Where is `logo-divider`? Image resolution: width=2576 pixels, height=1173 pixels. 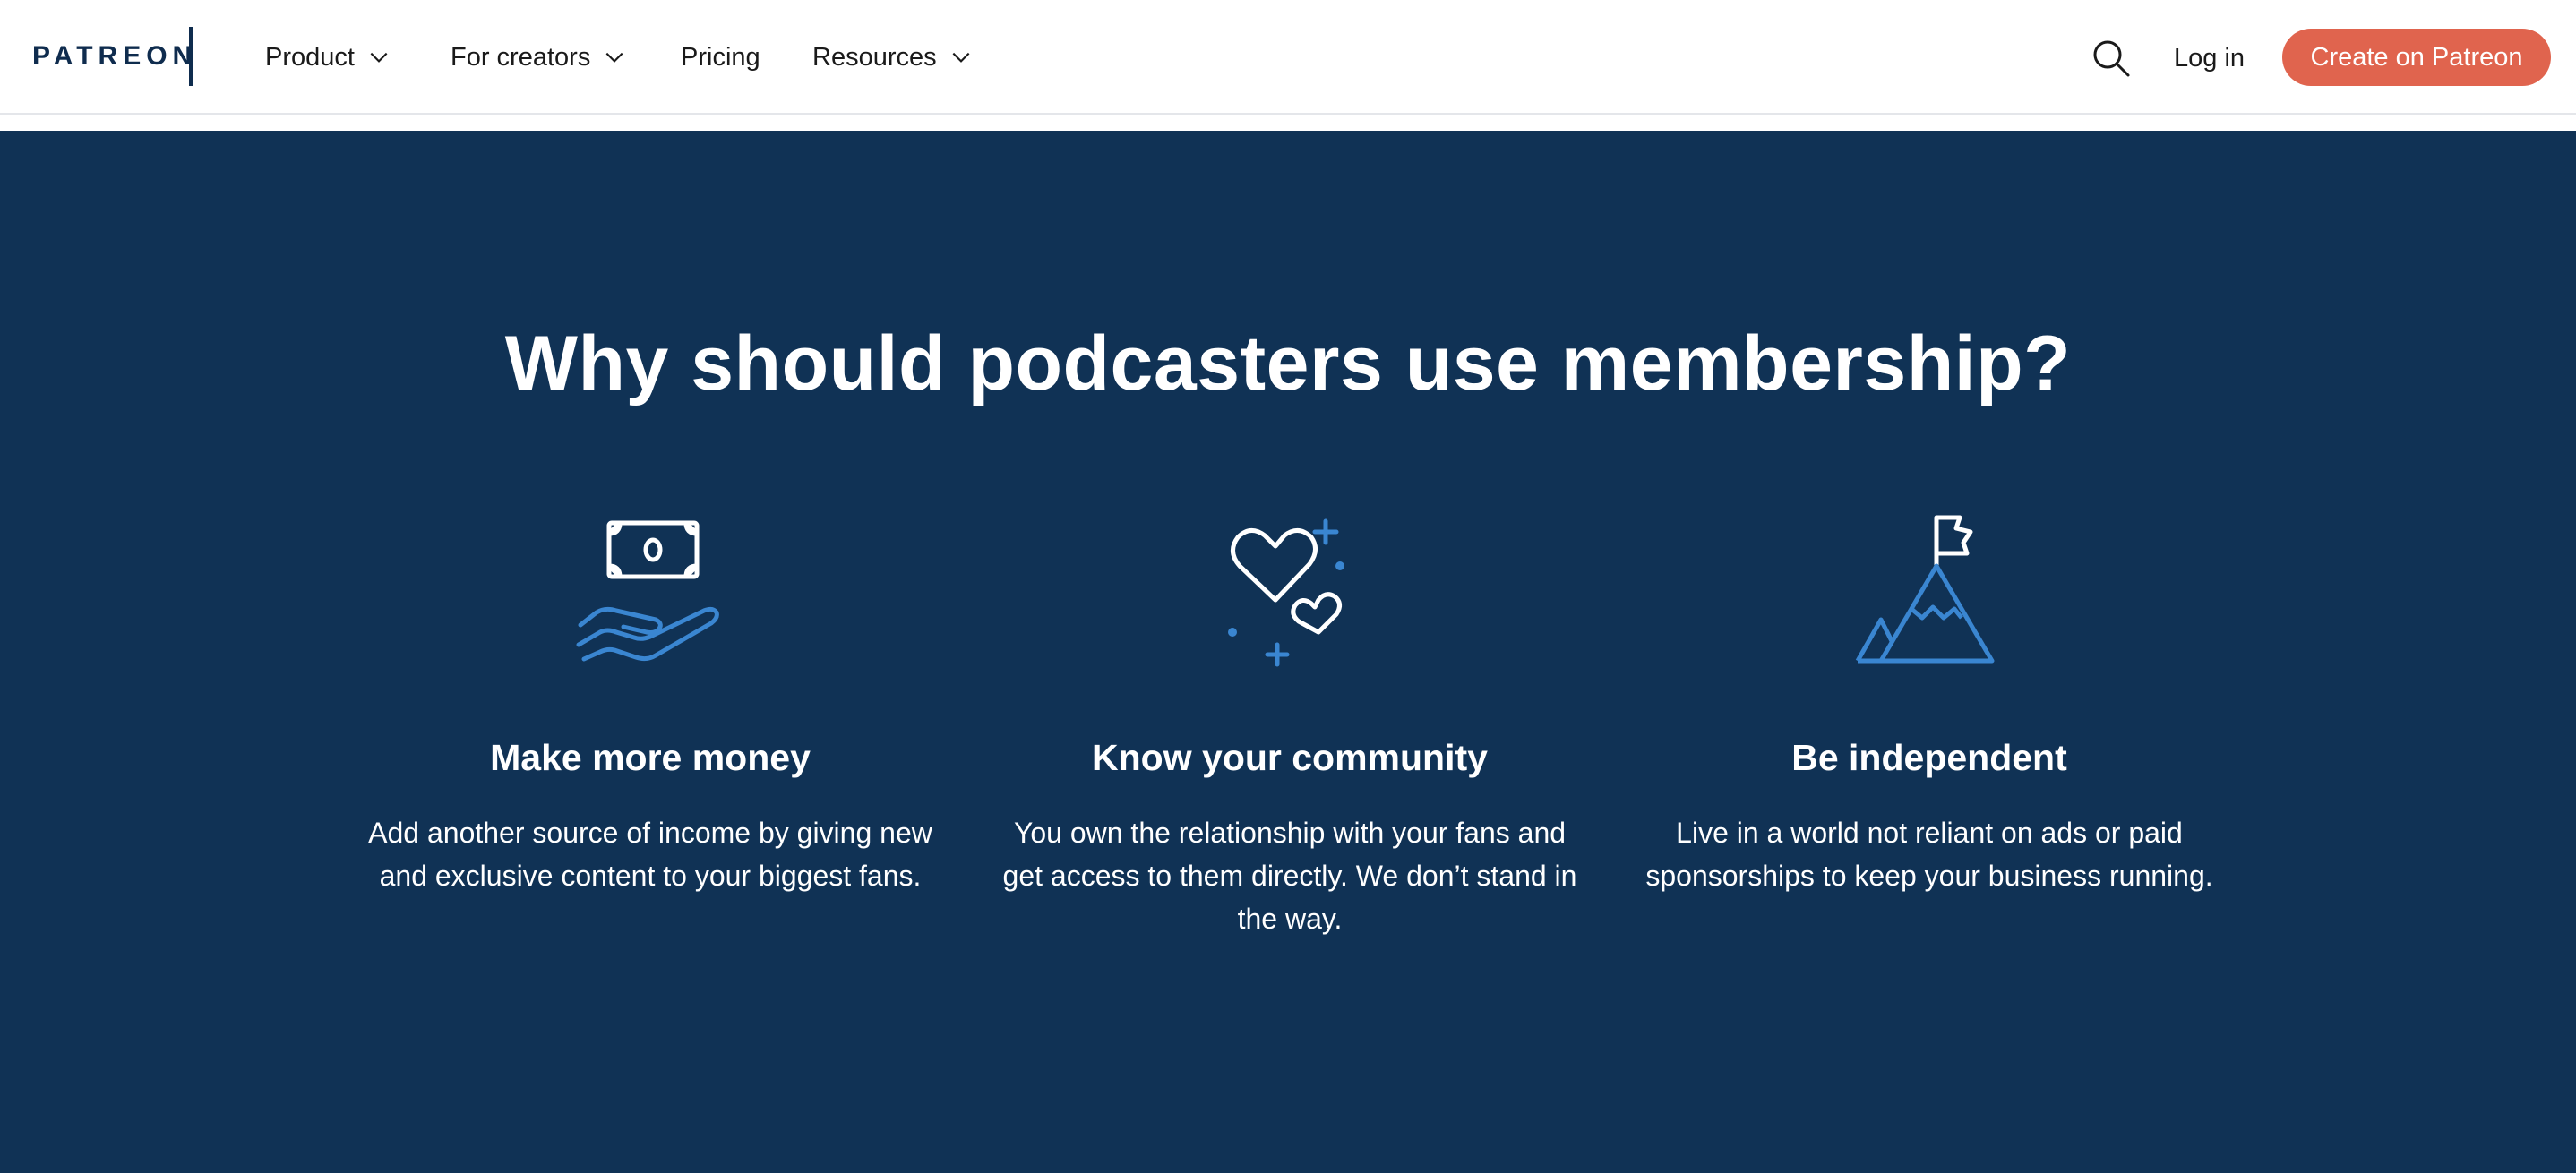
logo-divider is located at coordinates (191, 57).